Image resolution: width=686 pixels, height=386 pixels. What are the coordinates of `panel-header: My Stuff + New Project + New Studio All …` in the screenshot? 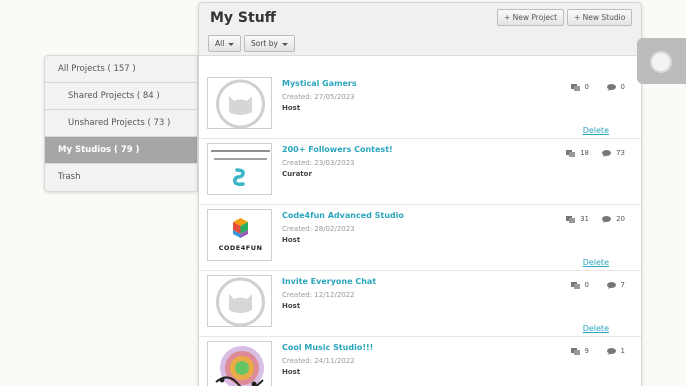 It's located at (420, 29).